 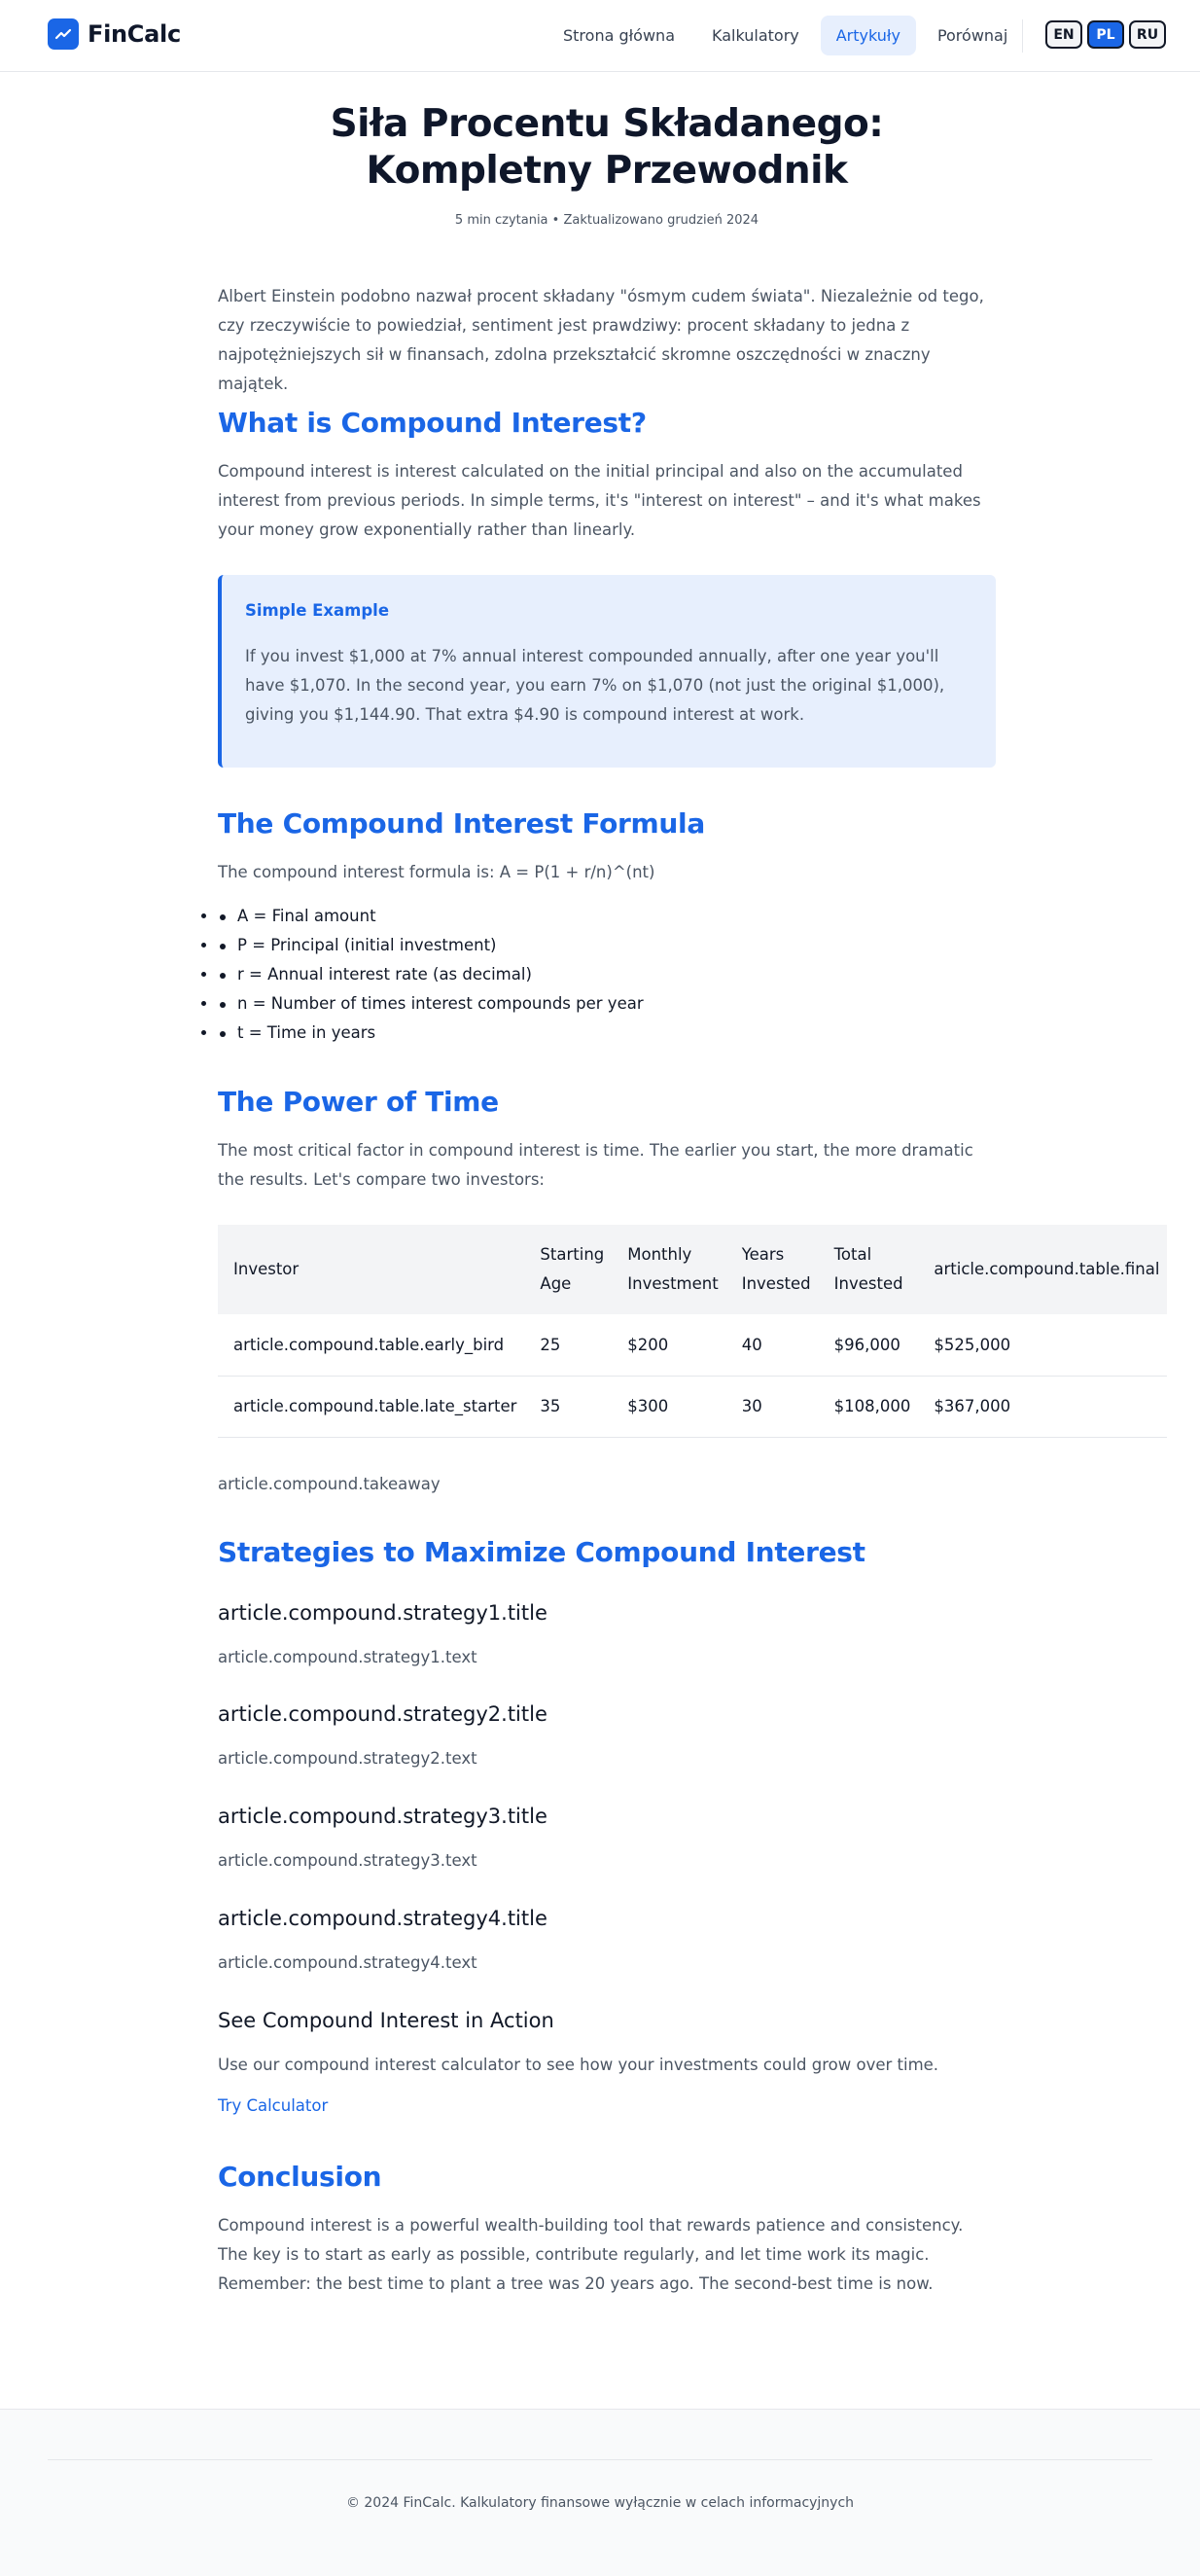 I want to click on strategy-title: article.compound.strategy4.title, so click(x=382, y=1918).